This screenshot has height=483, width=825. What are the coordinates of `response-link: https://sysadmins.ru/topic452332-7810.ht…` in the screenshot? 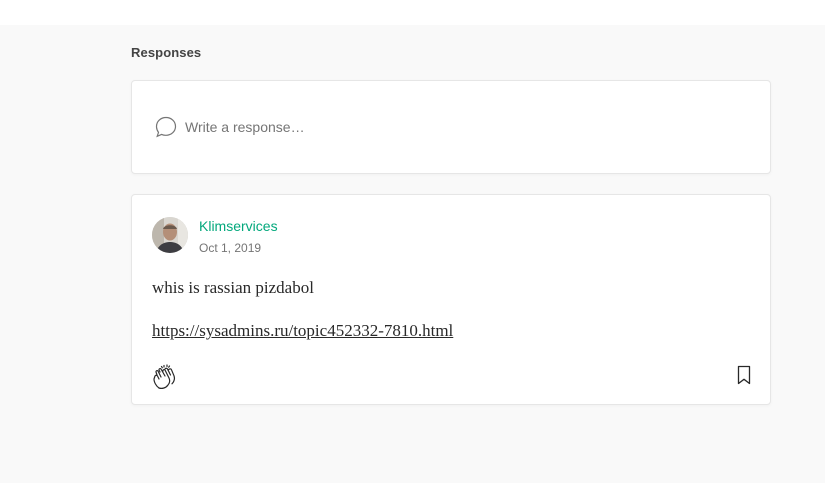 It's located at (302, 331).